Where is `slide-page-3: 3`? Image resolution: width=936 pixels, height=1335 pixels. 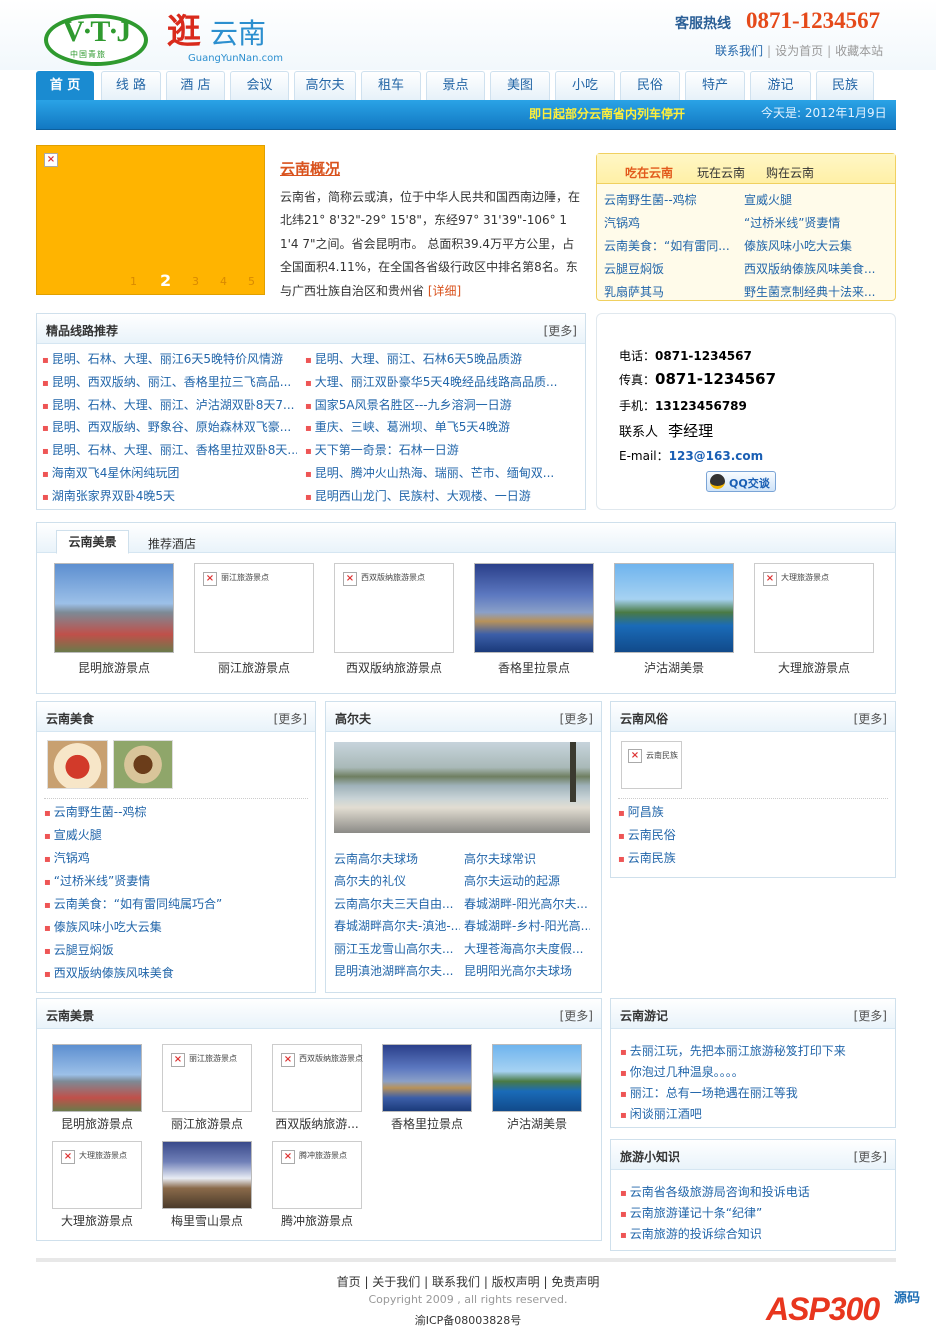 slide-page-3: 3 is located at coordinates (195, 281).